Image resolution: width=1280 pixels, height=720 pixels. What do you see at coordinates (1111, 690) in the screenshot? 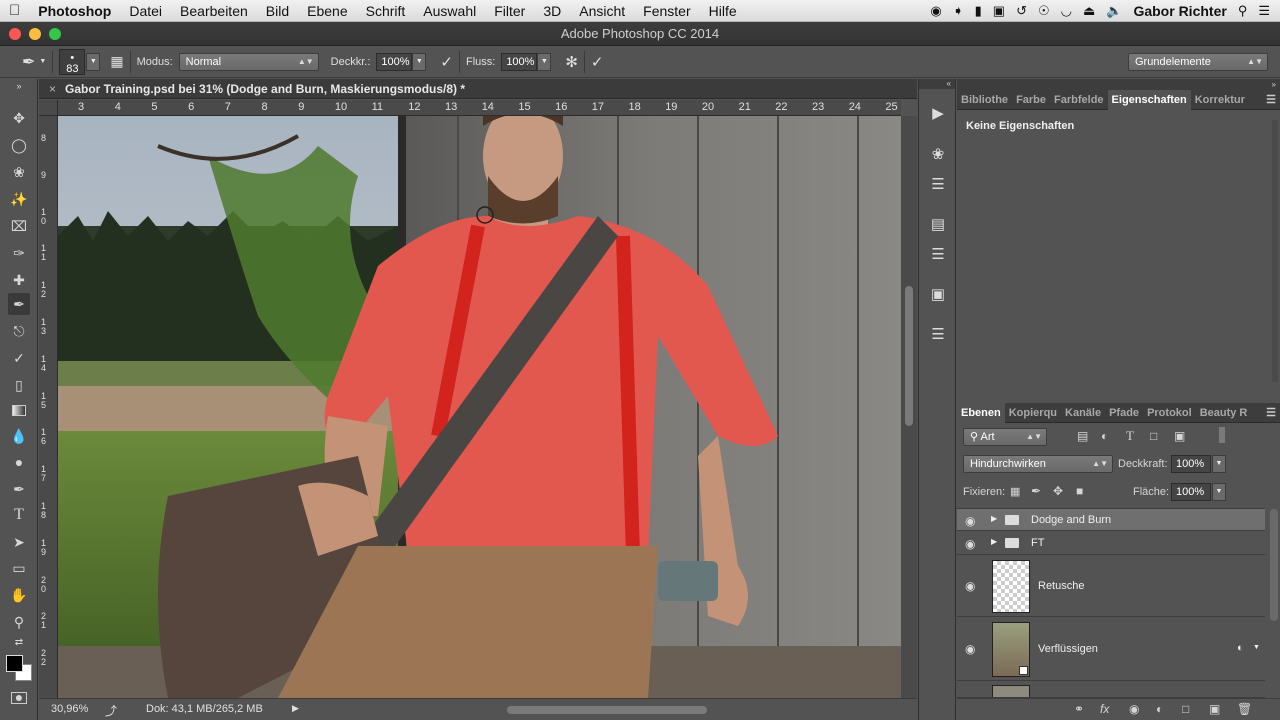
I see `layer-row-partial` at bounding box center [1111, 690].